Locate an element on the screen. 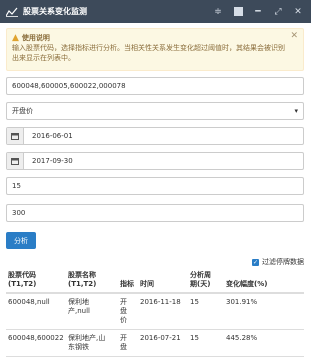  cell-indicator: 开 盘 价 is located at coordinates (128, 311).